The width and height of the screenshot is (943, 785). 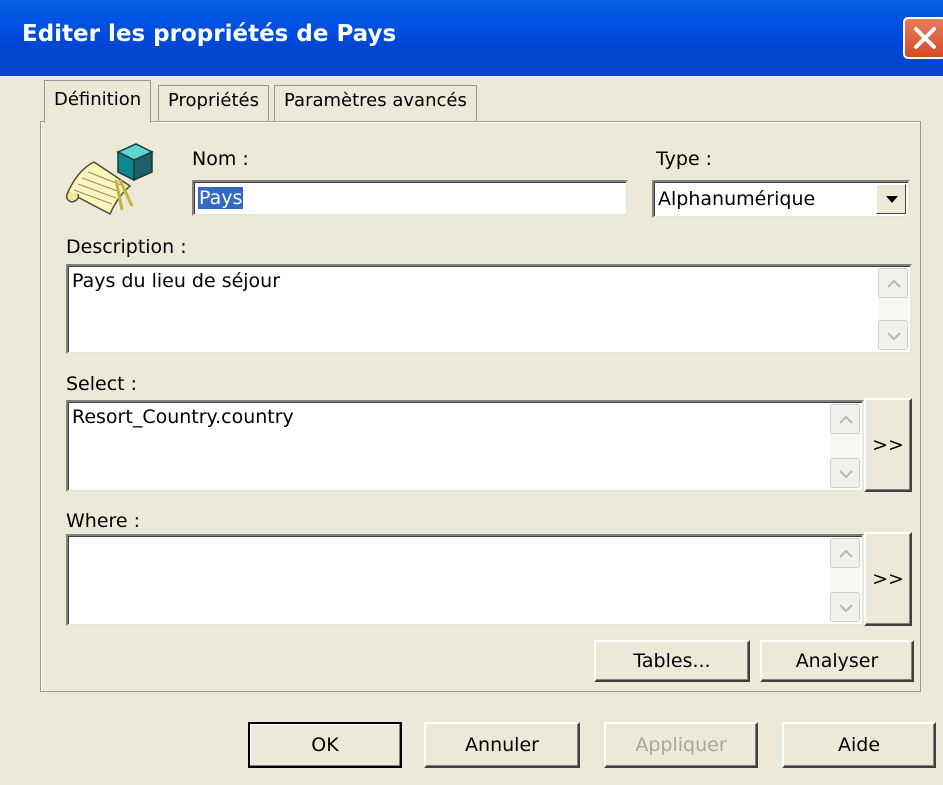 I want to click on where-expand-button: >>, so click(x=888, y=579).